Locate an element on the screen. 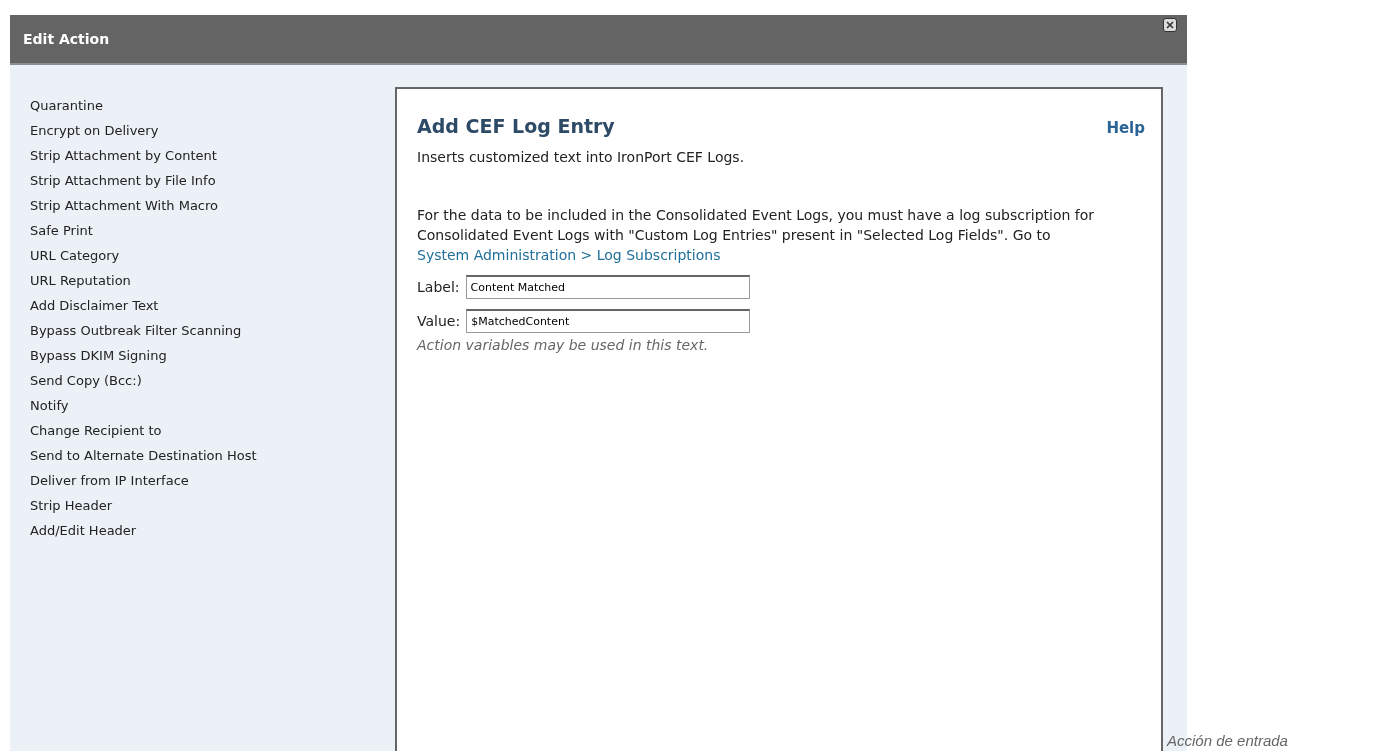 This screenshot has width=1393, height=751. caption-text: Acción de entrada is located at coordinates (1227, 740).